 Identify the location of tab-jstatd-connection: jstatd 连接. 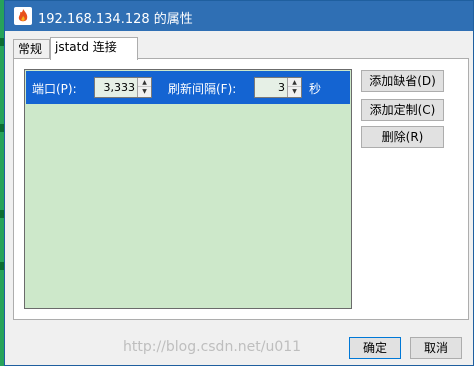
(94, 48).